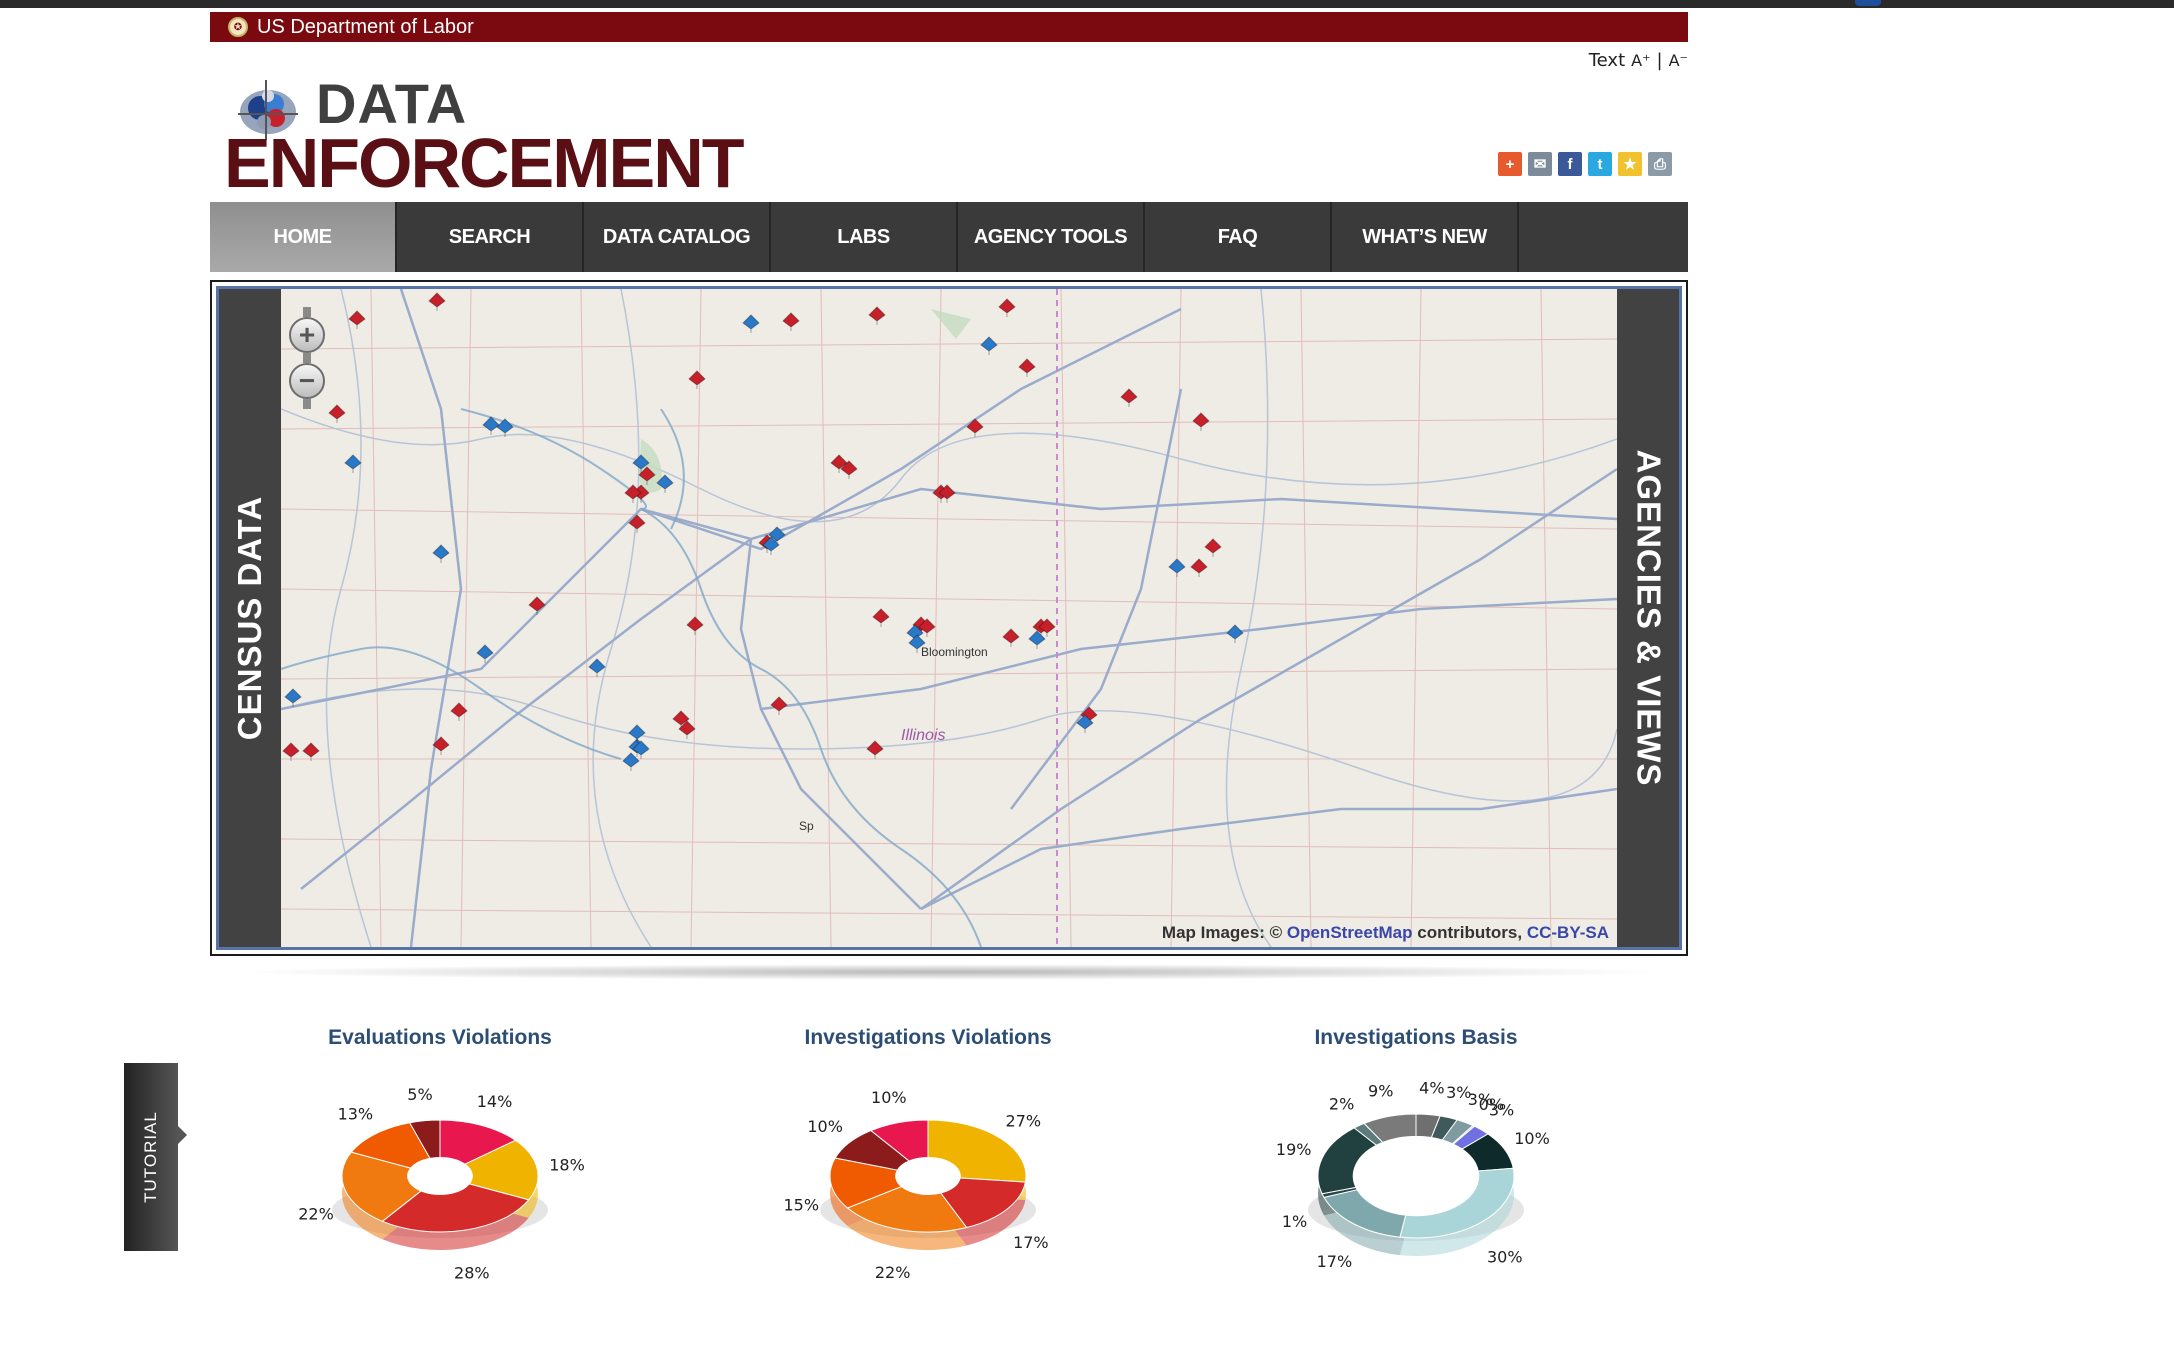  I want to click on browser-top-strip, so click(1087, 4).